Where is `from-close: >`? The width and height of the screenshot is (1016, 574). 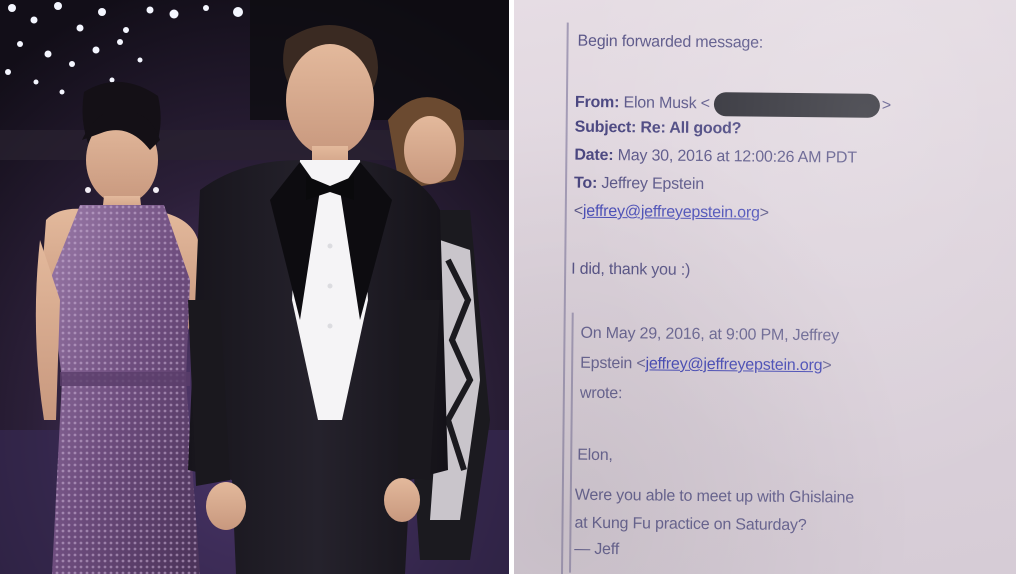 from-close: > is located at coordinates (886, 106).